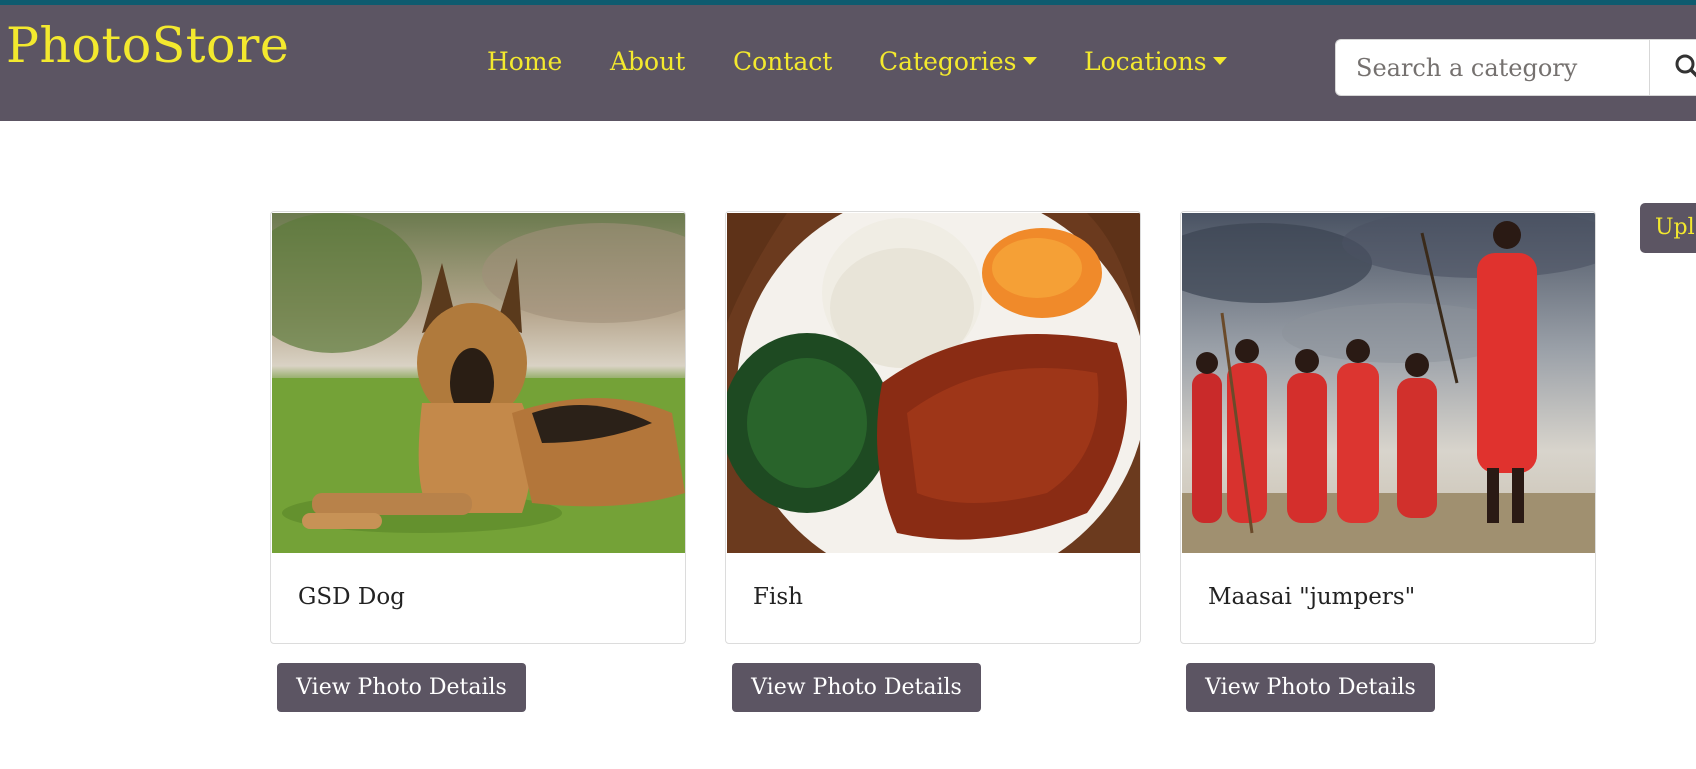 This screenshot has height=769, width=1696. I want to click on search-input, so click(1493, 67).